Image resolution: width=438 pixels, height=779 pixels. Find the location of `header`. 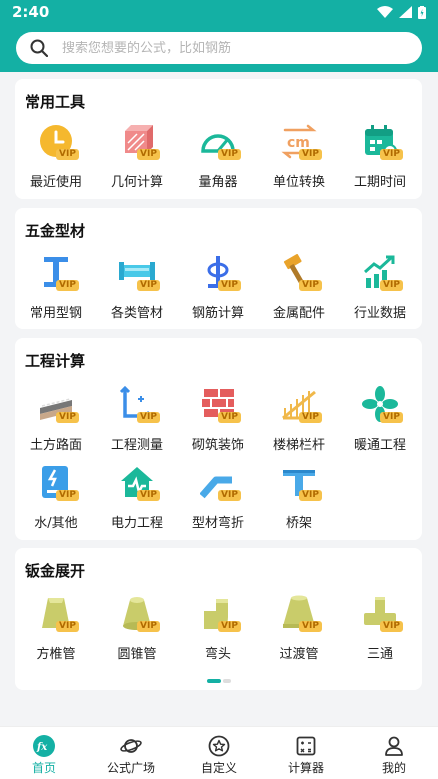

header is located at coordinates (219, 48).